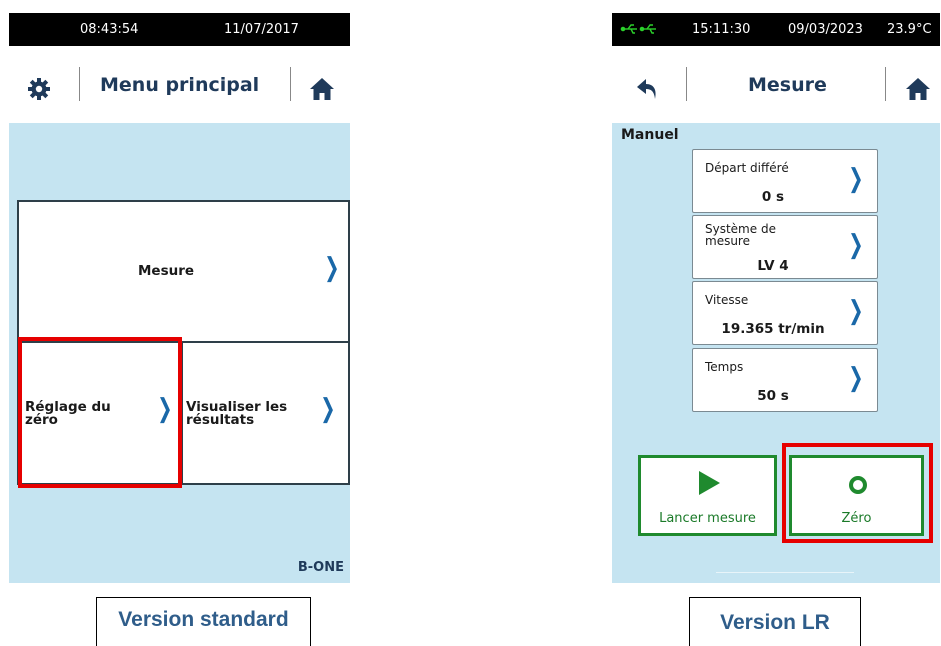 This screenshot has width=941, height=646. Describe the element at coordinates (179, 29) in the screenshot. I see `status-bar: 08:43:54 11/07/2017` at that location.